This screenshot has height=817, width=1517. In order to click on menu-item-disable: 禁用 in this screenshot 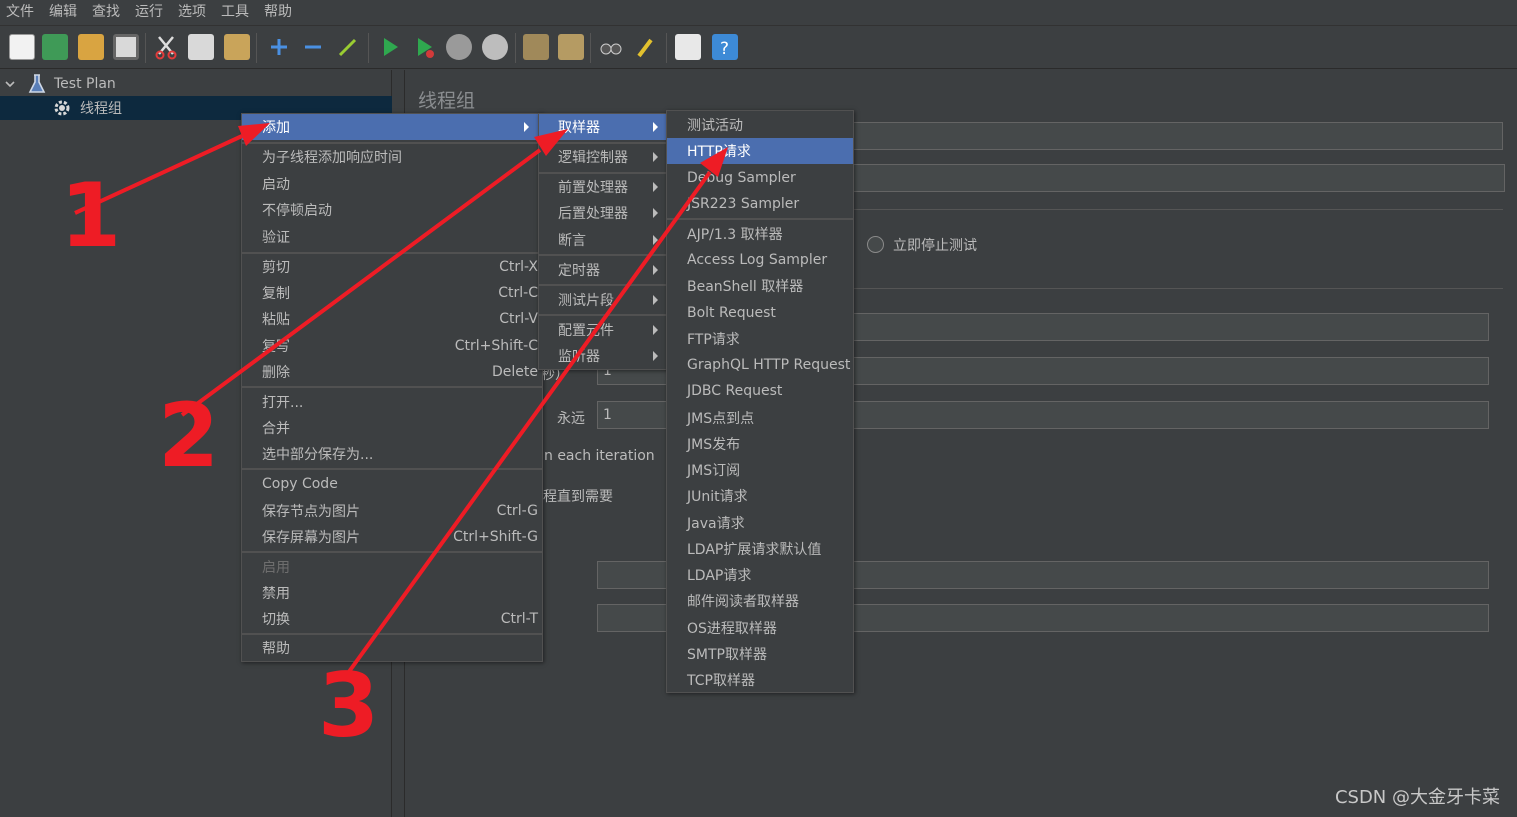, I will do `click(392, 593)`.